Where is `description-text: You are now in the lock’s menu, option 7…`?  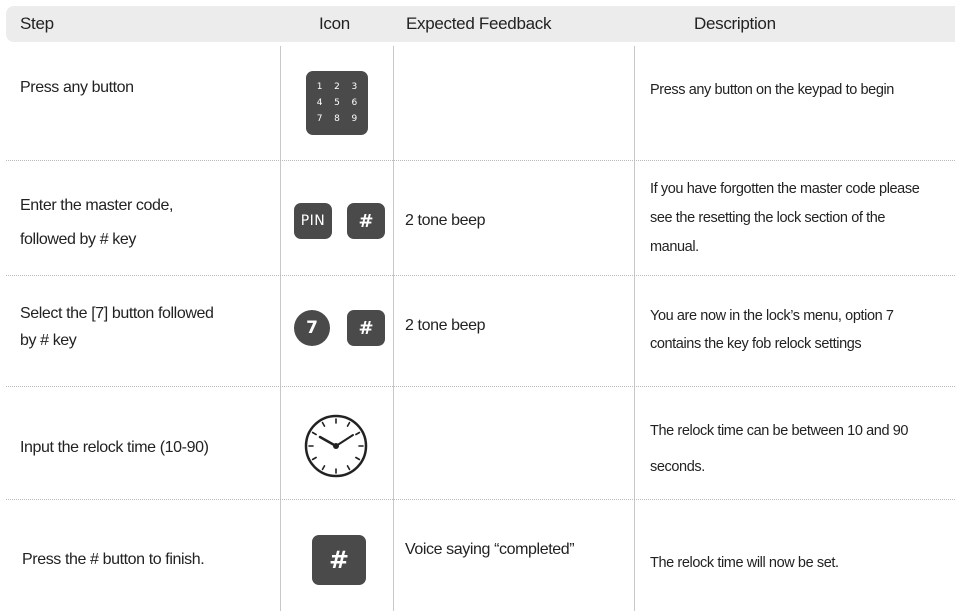
description-text: You are now in the lock’s menu, option 7… is located at coordinates (772, 330).